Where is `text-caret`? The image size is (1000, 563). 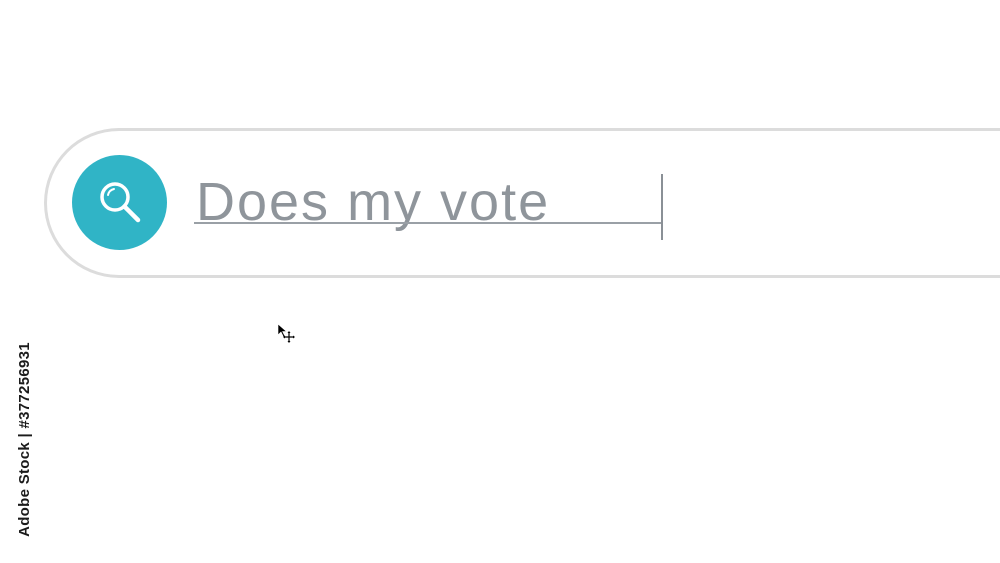 text-caret is located at coordinates (662, 207).